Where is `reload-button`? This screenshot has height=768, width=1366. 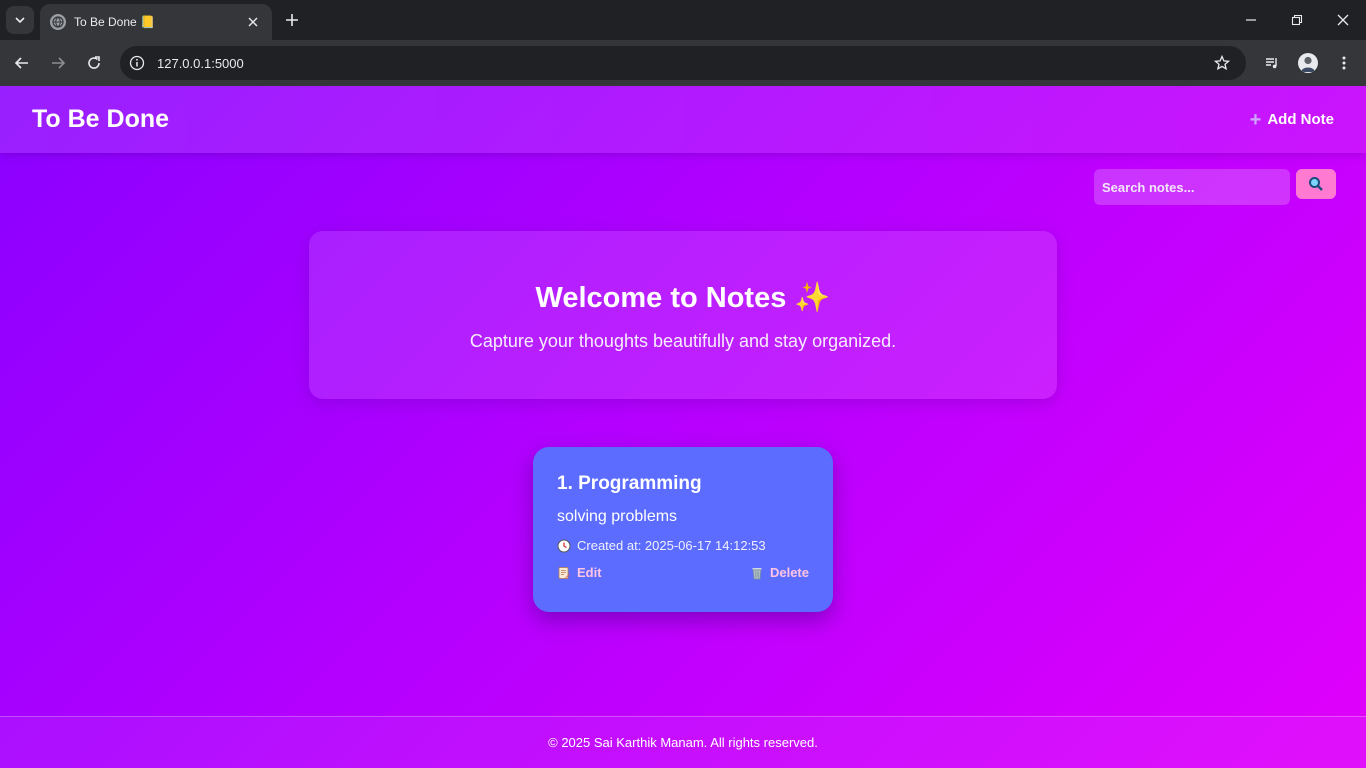 reload-button is located at coordinates (94, 63).